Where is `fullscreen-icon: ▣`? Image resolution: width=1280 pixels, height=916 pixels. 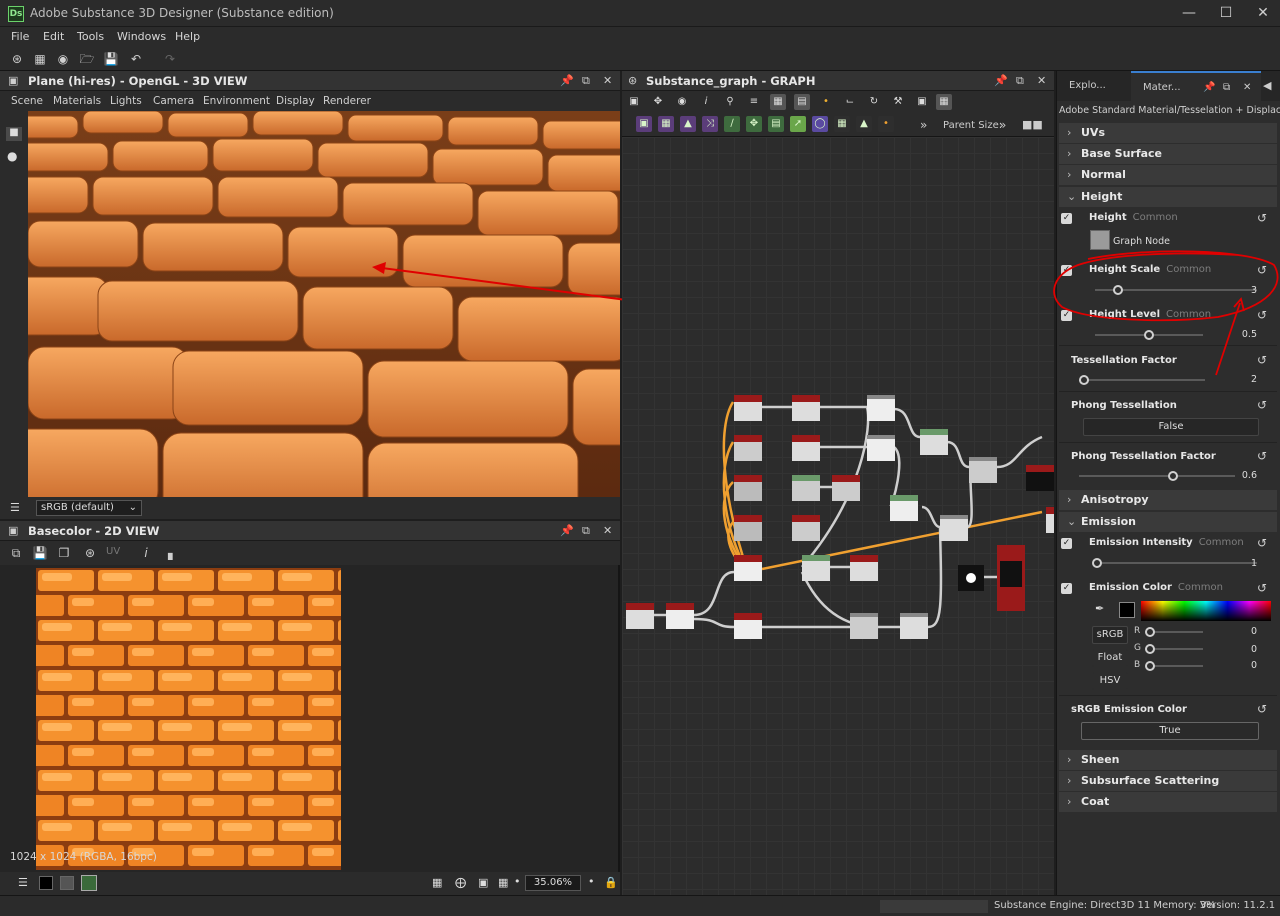 fullscreen-icon: ▣ is located at coordinates (483, 882).